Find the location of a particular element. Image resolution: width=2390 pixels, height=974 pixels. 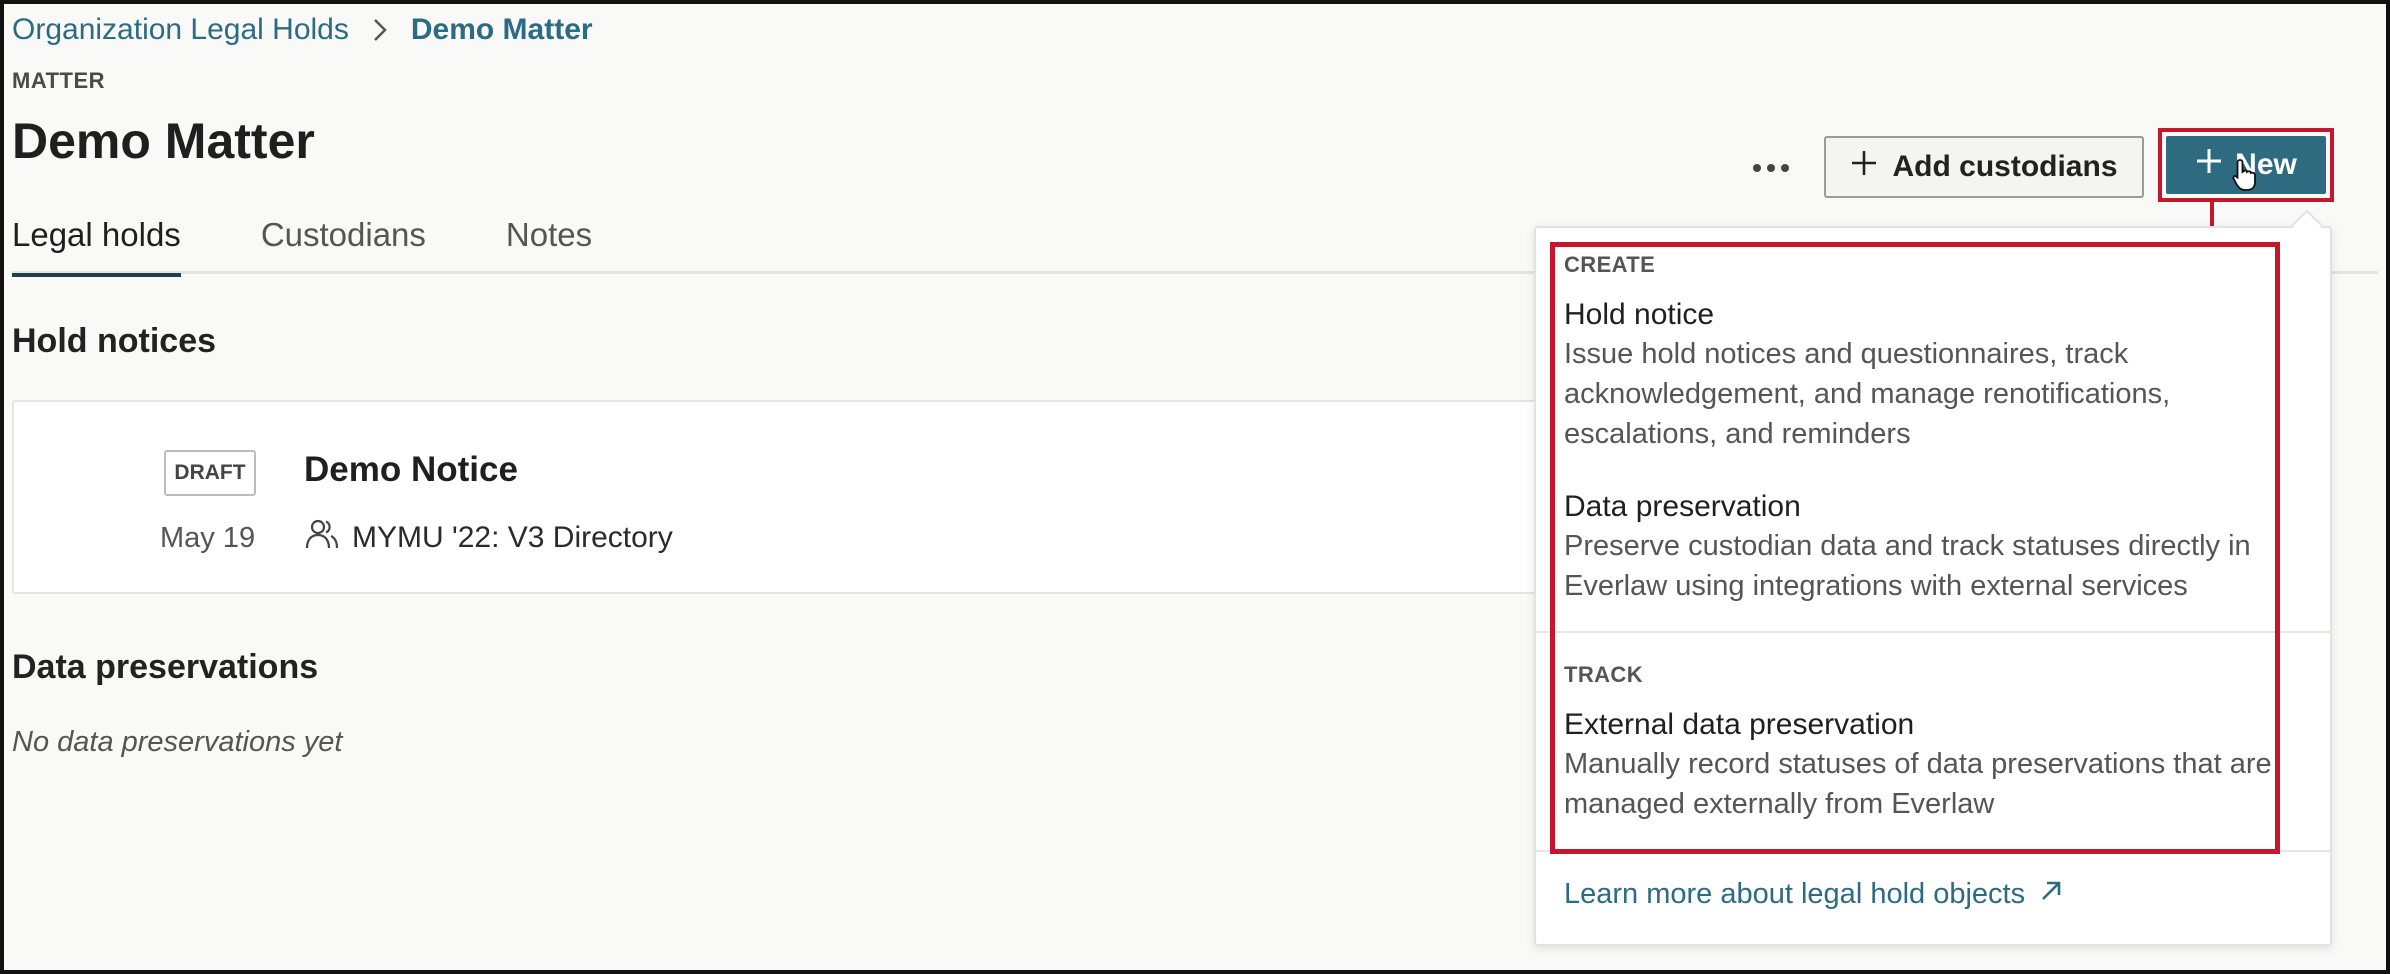

more-options-button is located at coordinates (1771, 168).